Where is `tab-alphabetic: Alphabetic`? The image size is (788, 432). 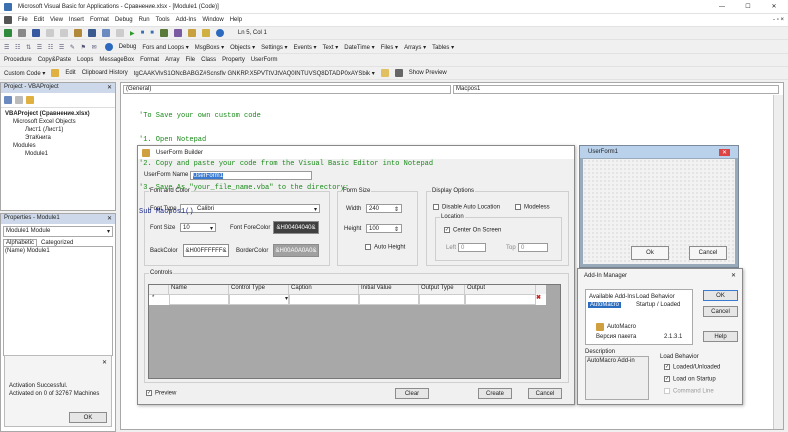 tab-alphabetic: Alphabetic is located at coordinates (20, 242).